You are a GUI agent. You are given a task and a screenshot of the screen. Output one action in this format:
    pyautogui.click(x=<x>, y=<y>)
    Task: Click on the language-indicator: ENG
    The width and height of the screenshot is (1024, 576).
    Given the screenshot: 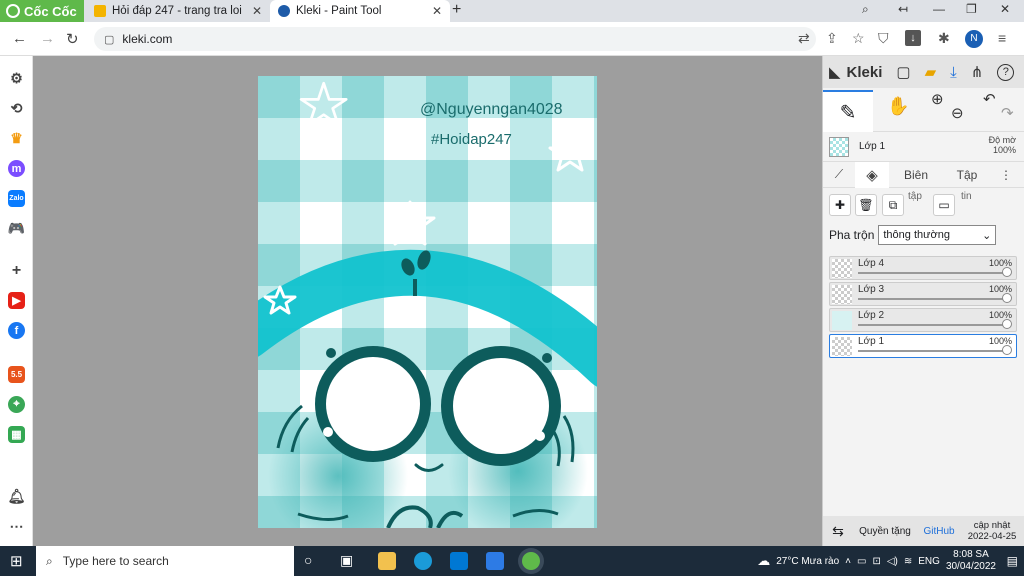 What is the action you would take?
    pyautogui.click(x=929, y=561)
    